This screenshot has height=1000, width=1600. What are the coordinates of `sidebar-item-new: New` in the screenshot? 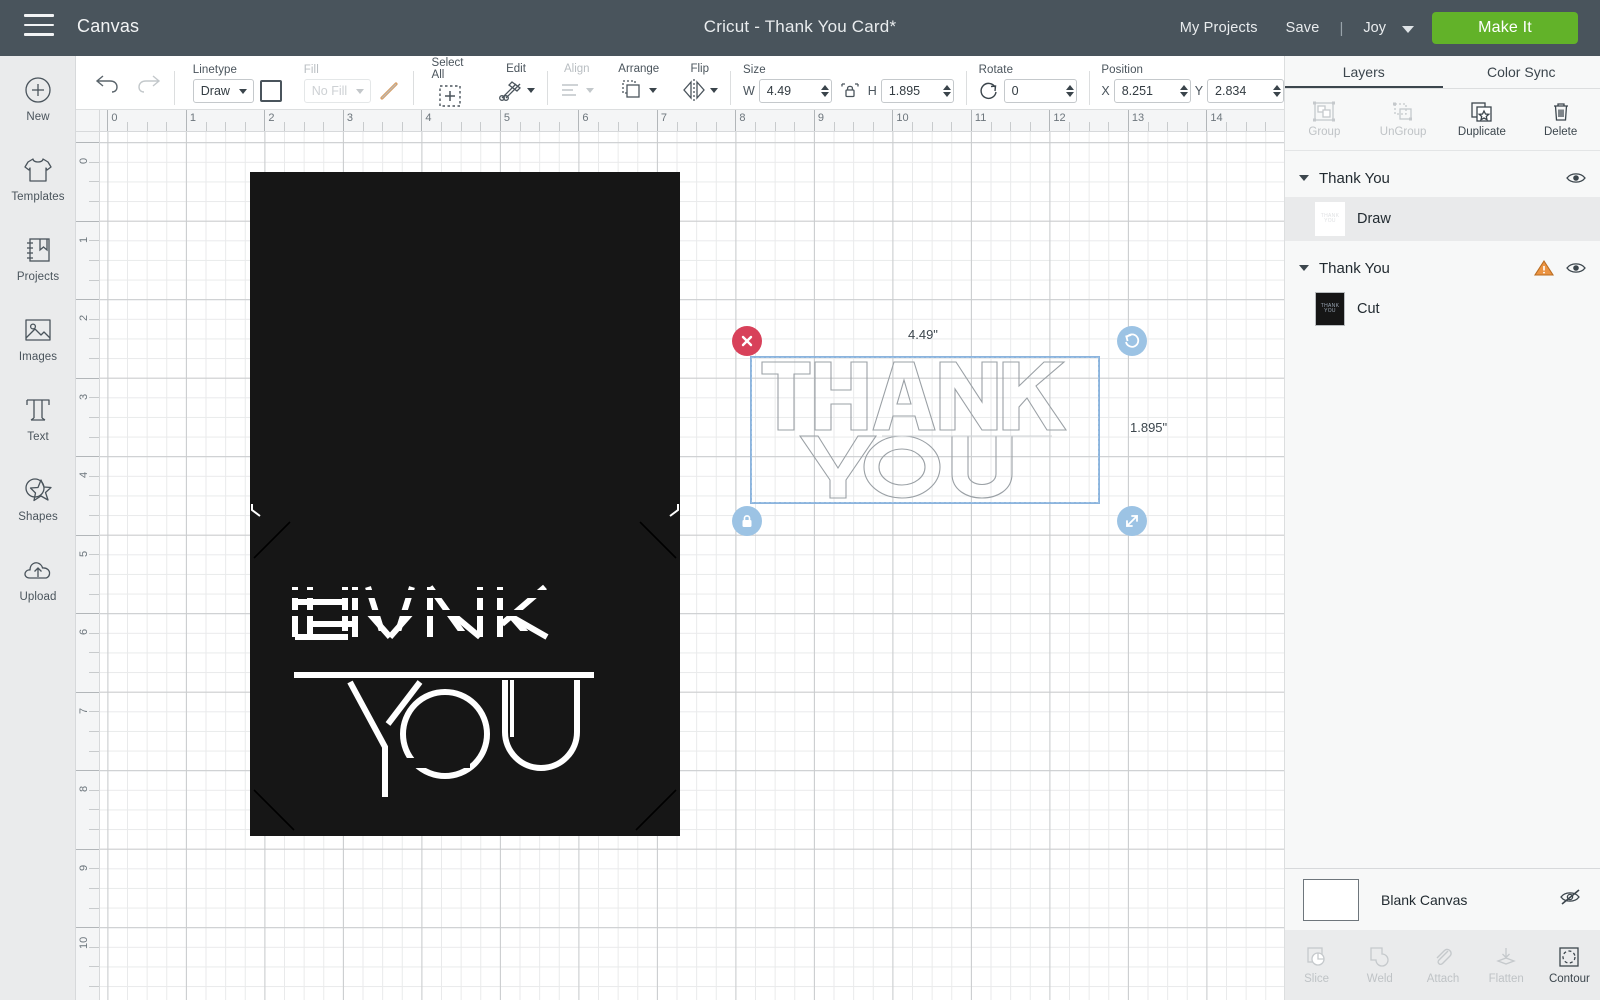 It's located at (38, 98).